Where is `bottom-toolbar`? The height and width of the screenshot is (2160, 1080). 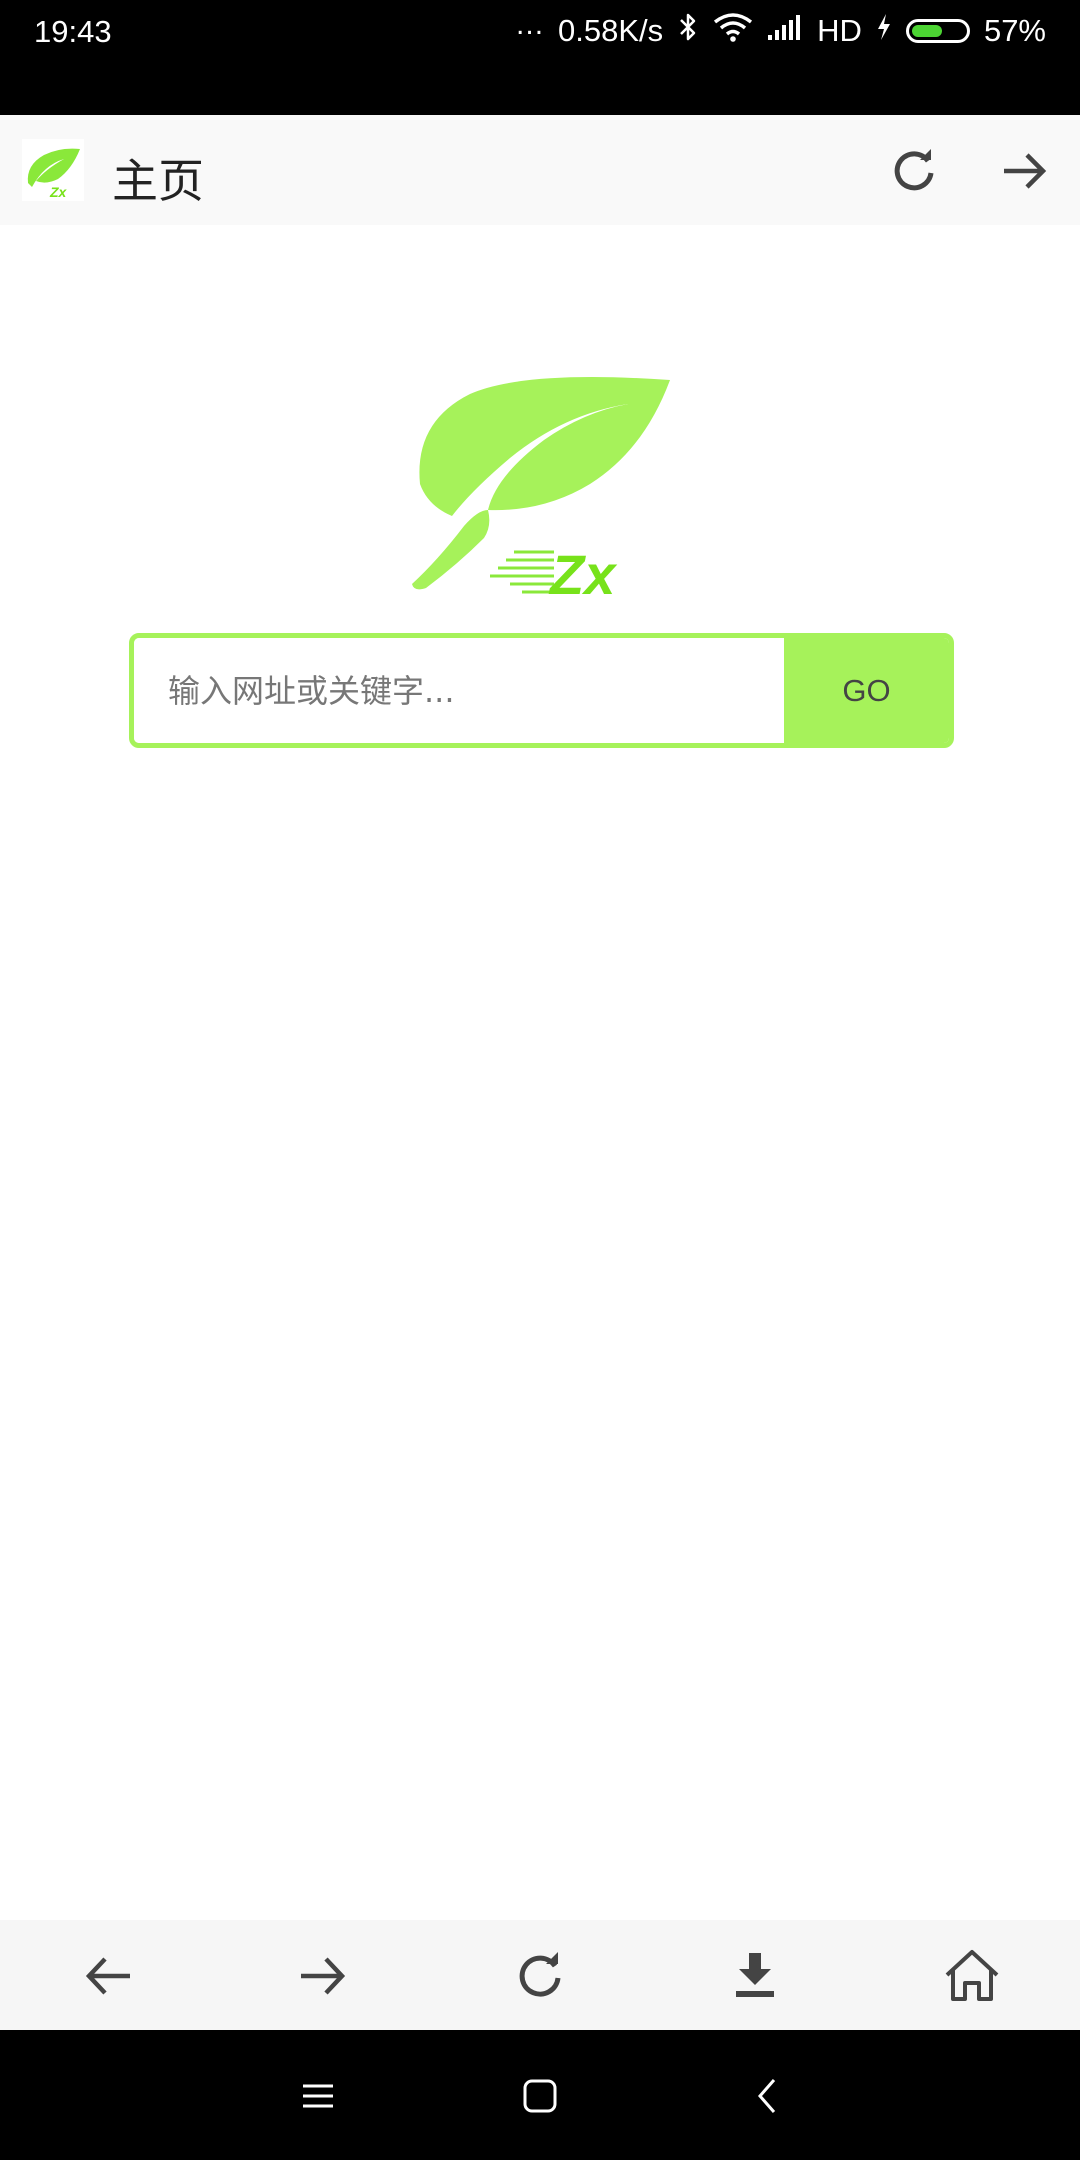
bottom-toolbar is located at coordinates (540, 1975).